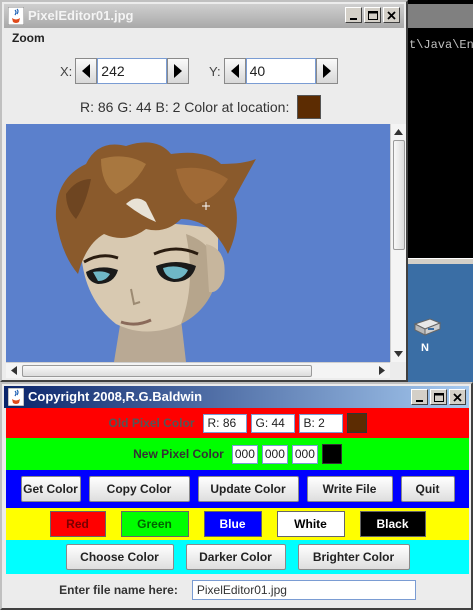 The image size is (473, 610). I want to click on editor-title: PixelEditor01.jpg, so click(81, 15).